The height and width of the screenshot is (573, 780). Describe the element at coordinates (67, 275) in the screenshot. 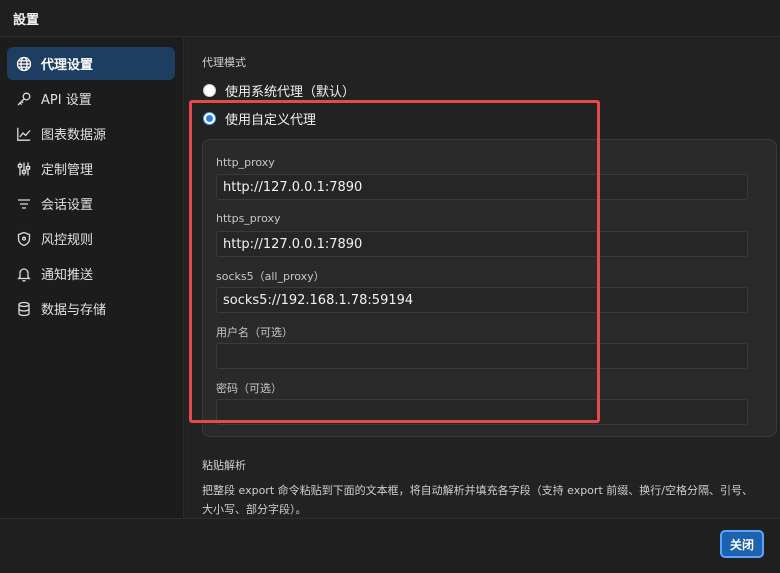

I see `sidebar-item-label: 通知推送` at that location.